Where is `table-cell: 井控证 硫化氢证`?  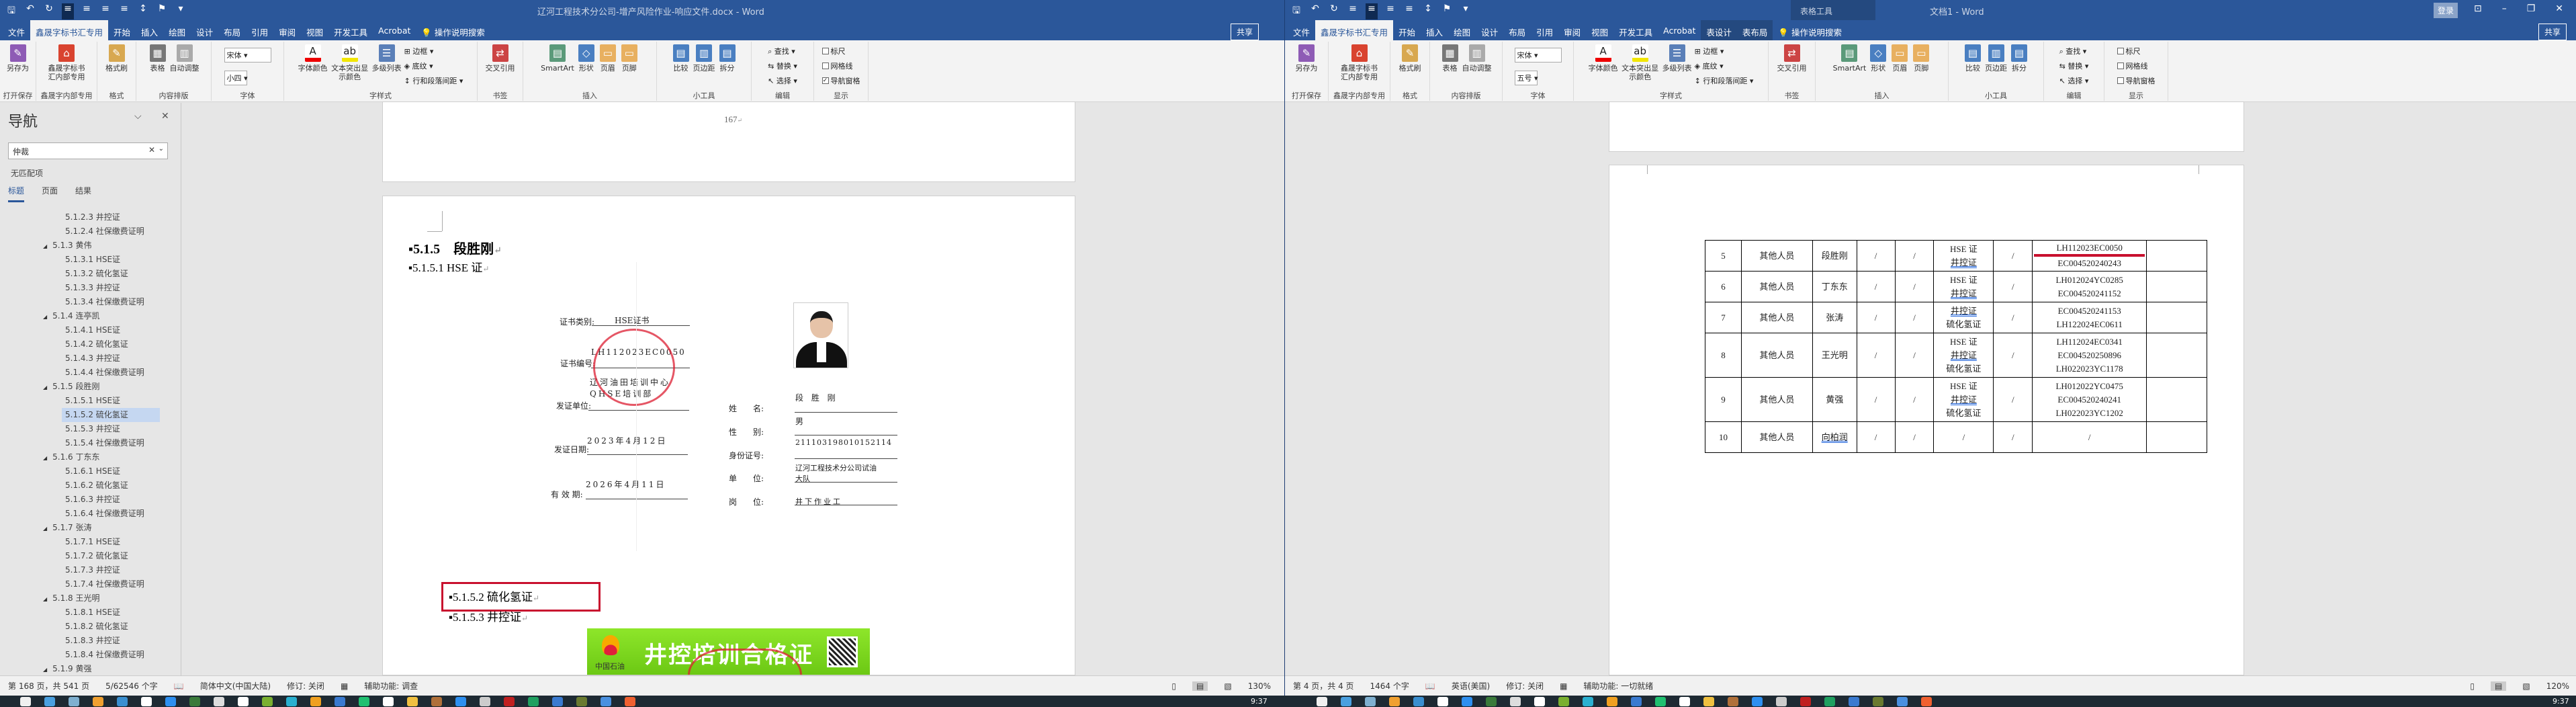
table-cell: 井控证 硫化氢证 is located at coordinates (1964, 318).